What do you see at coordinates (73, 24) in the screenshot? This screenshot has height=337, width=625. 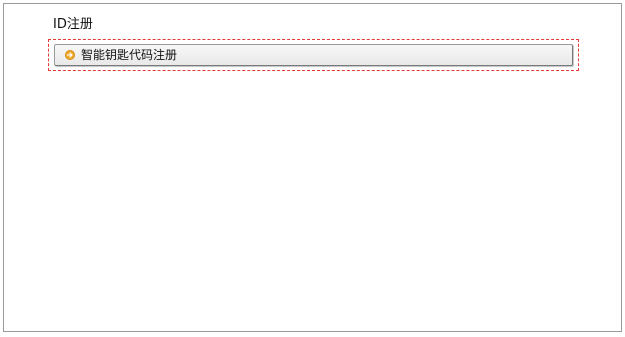 I see `section-title: ID注册` at bounding box center [73, 24].